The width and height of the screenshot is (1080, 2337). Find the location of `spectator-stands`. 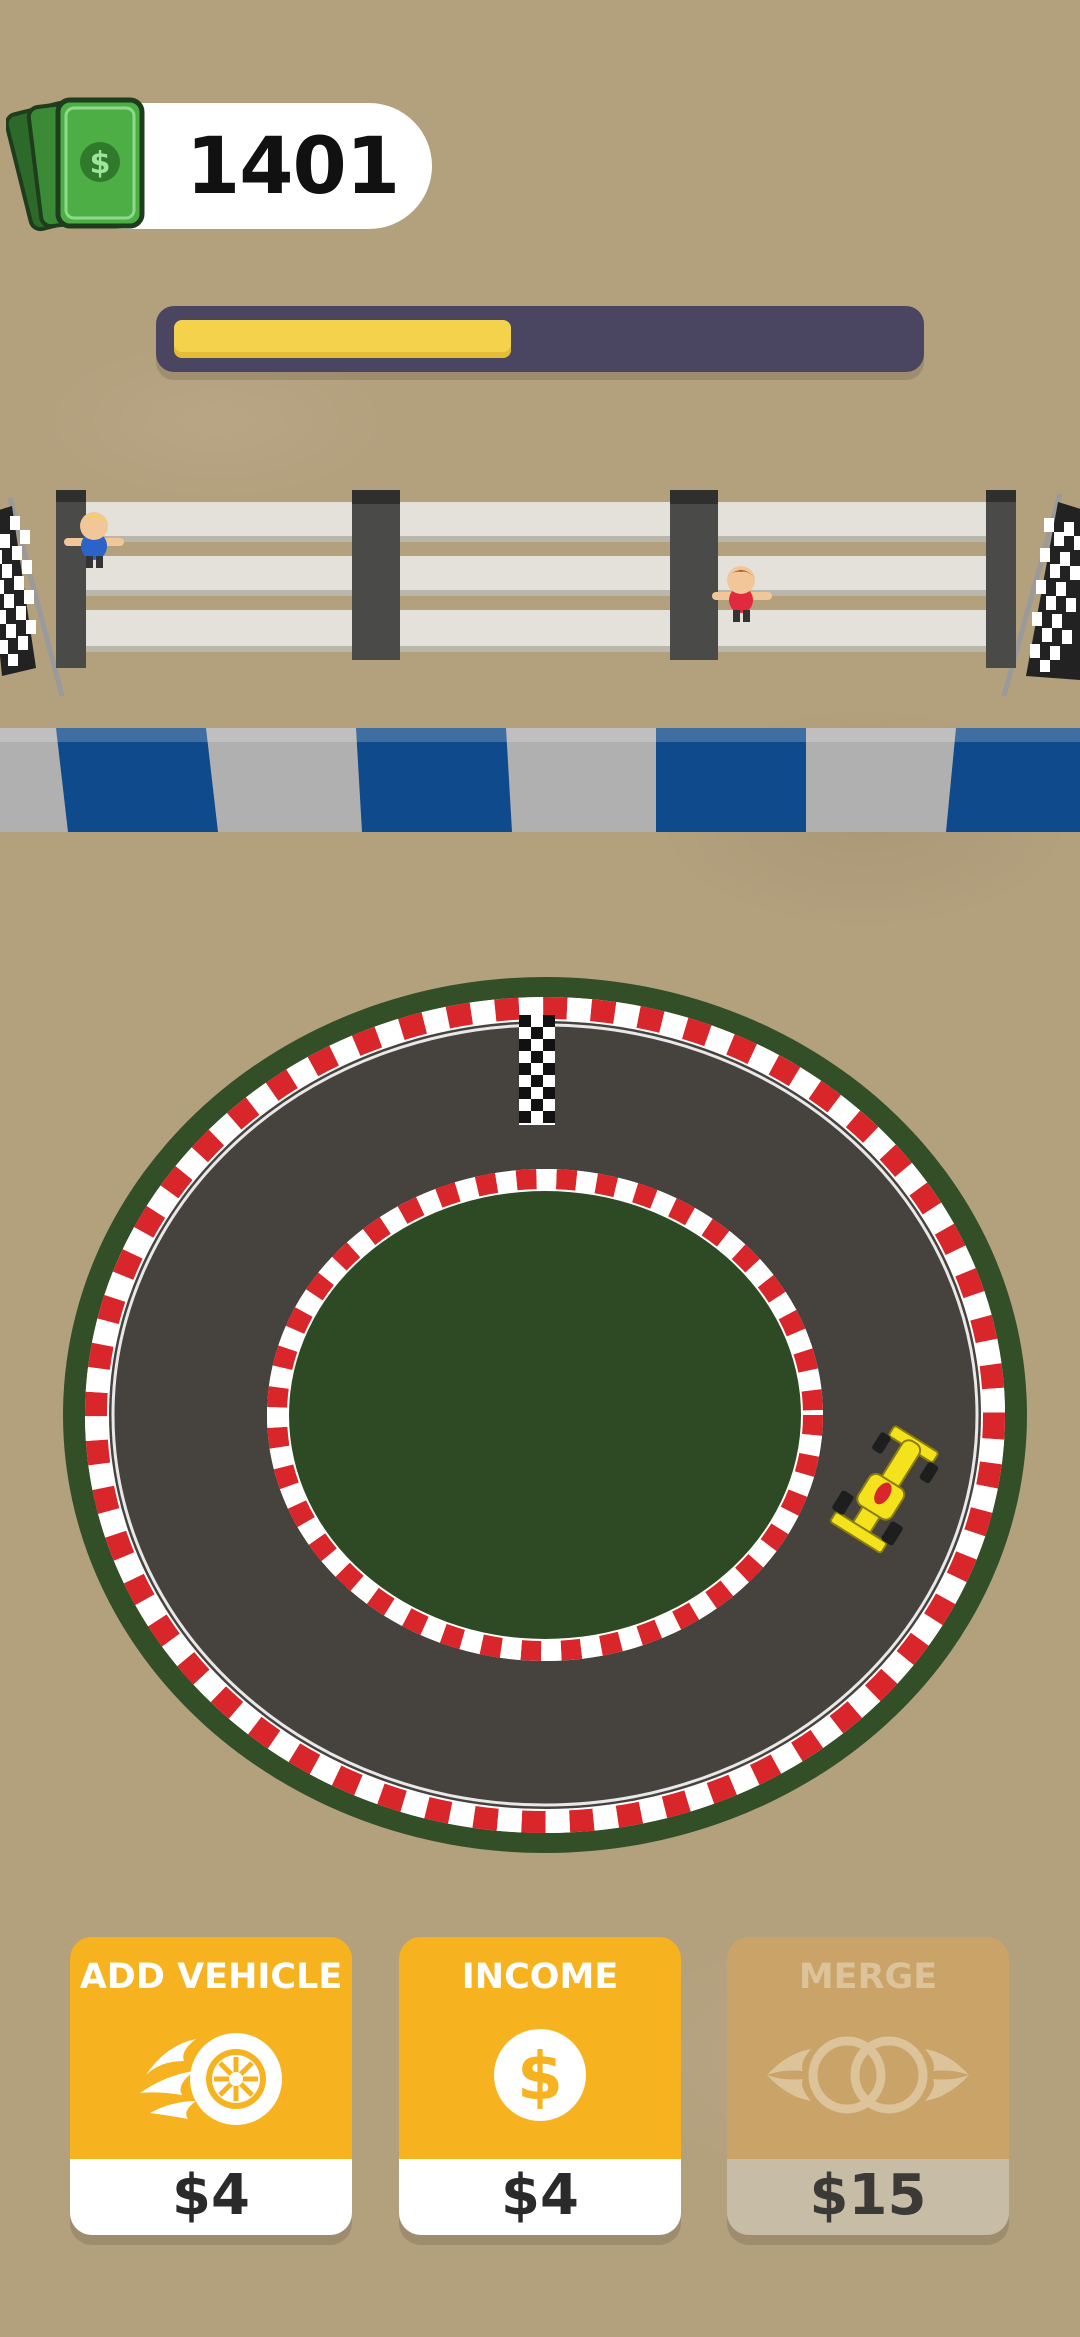

spectator-stands is located at coordinates (540, 593).